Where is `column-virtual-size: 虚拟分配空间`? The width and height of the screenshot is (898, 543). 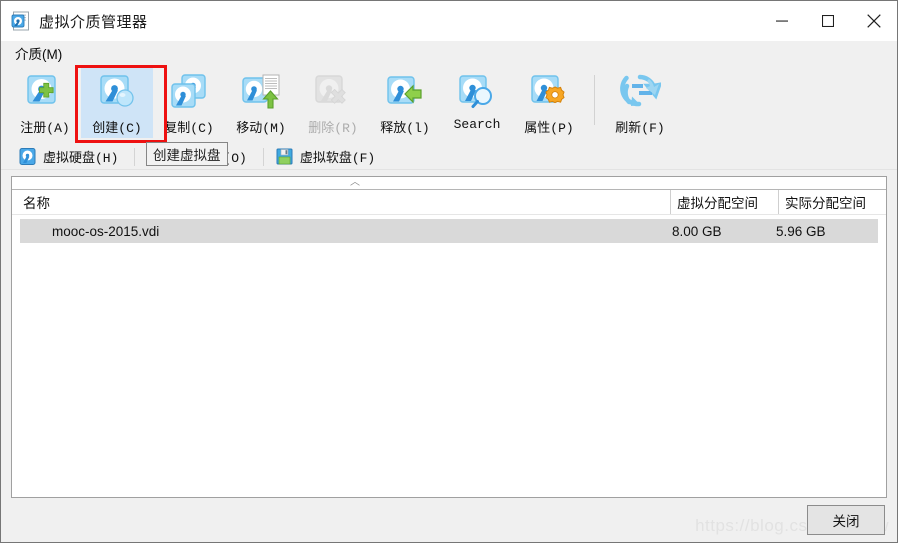
column-virtual-size: 虚拟分配空间 is located at coordinates (724, 202).